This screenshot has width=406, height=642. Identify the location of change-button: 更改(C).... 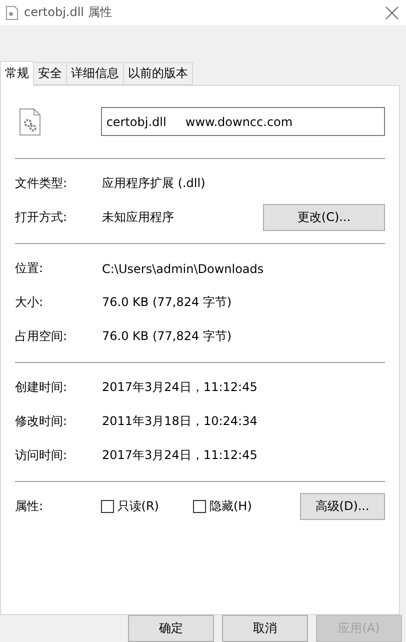
(324, 218).